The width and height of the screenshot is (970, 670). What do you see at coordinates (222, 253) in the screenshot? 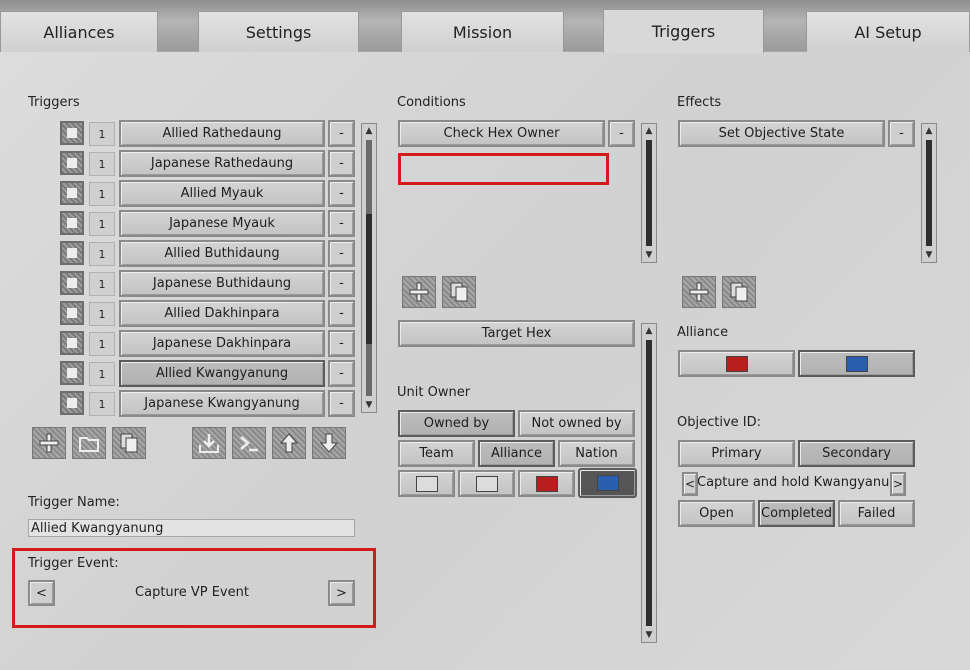
I see `trigger-item: Allied Buthidaung` at bounding box center [222, 253].